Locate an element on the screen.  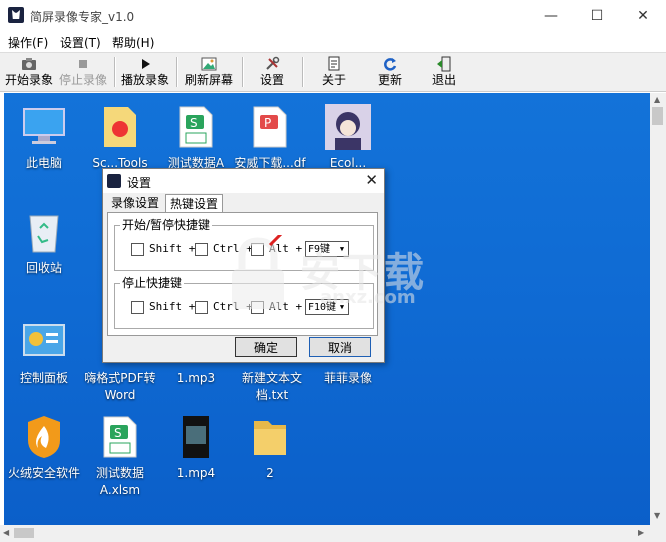
dialog-close-button: ✕ is located at coordinates (371, 180).